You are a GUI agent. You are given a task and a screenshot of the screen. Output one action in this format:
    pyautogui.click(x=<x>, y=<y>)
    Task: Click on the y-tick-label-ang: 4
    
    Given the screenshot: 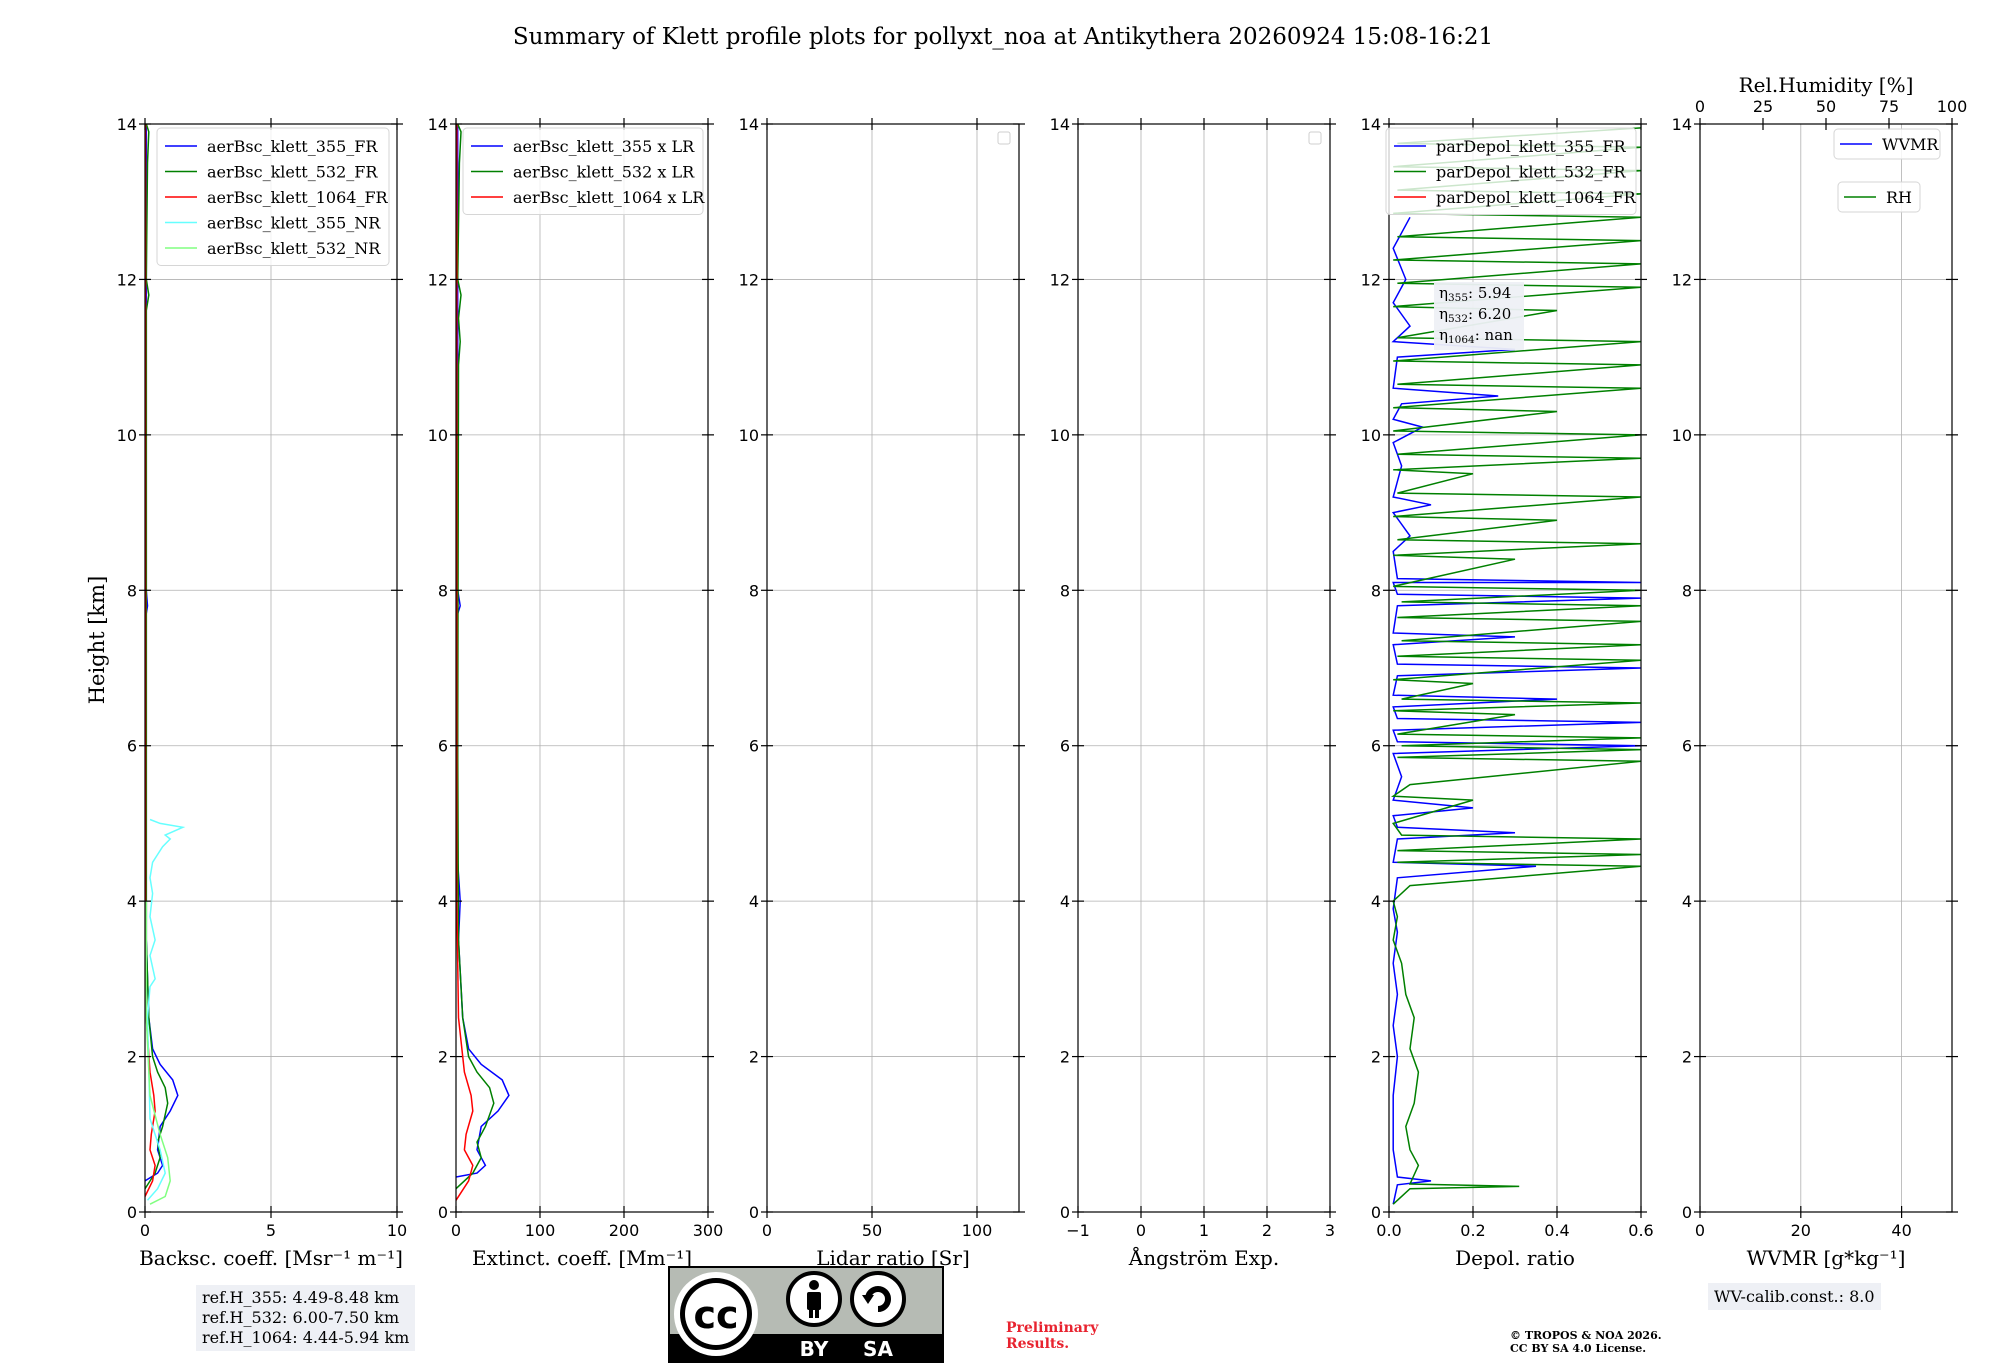 What is the action you would take?
    pyautogui.click(x=1065, y=901)
    